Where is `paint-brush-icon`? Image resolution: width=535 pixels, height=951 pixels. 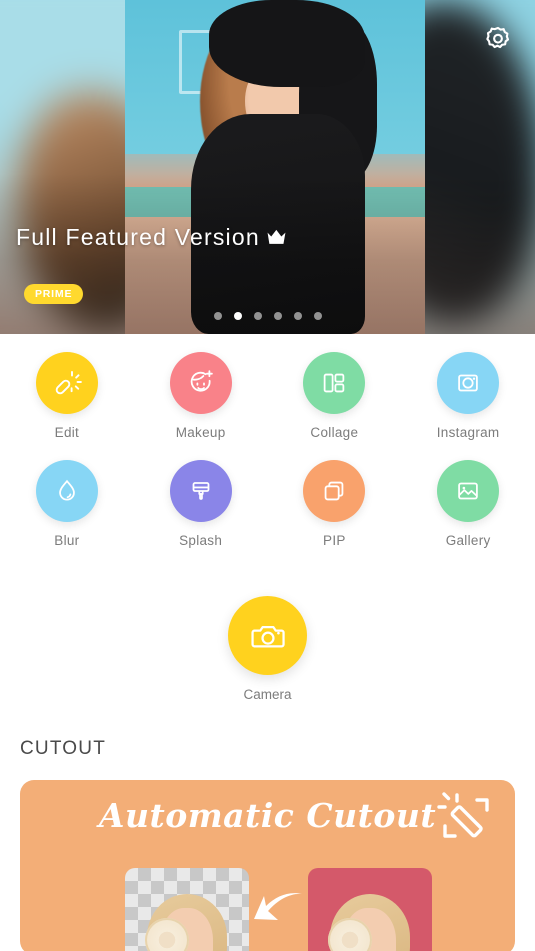 paint-brush-icon is located at coordinates (201, 491).